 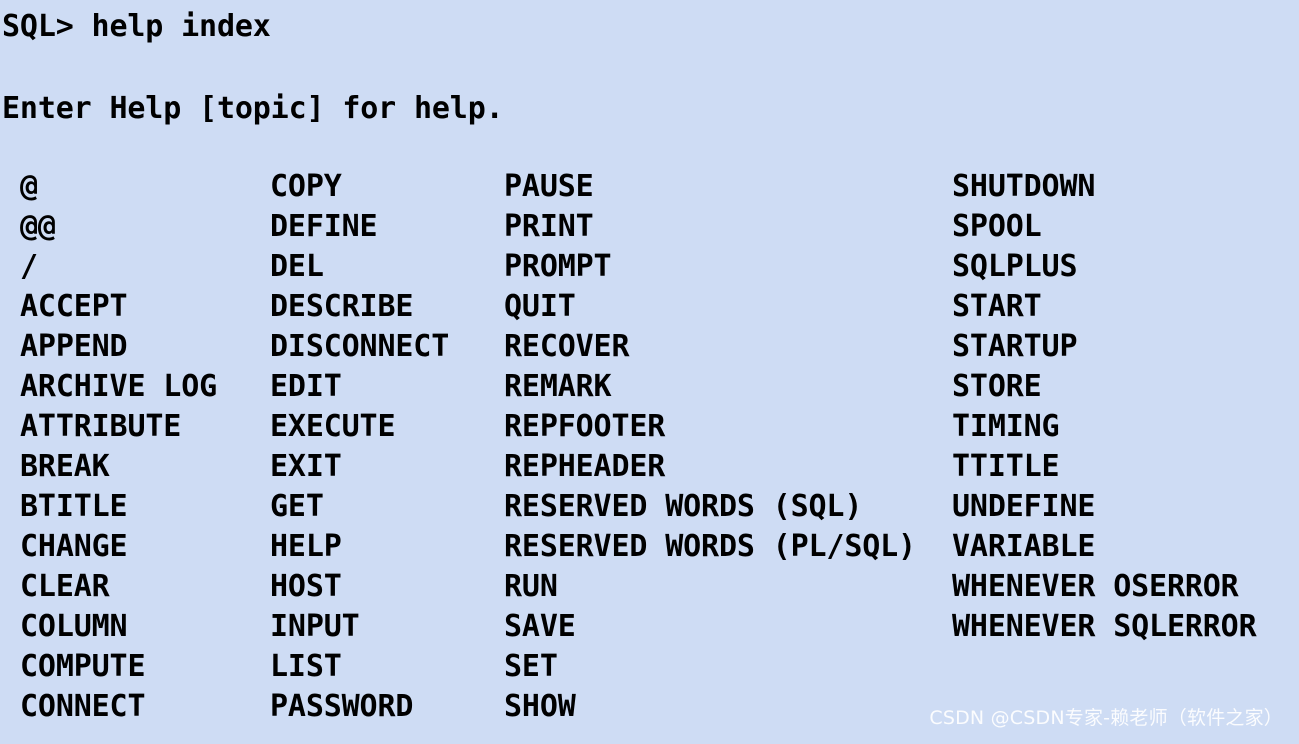 I want to click on command-item: ATTRIBUTE, so click(x=101, y=426).